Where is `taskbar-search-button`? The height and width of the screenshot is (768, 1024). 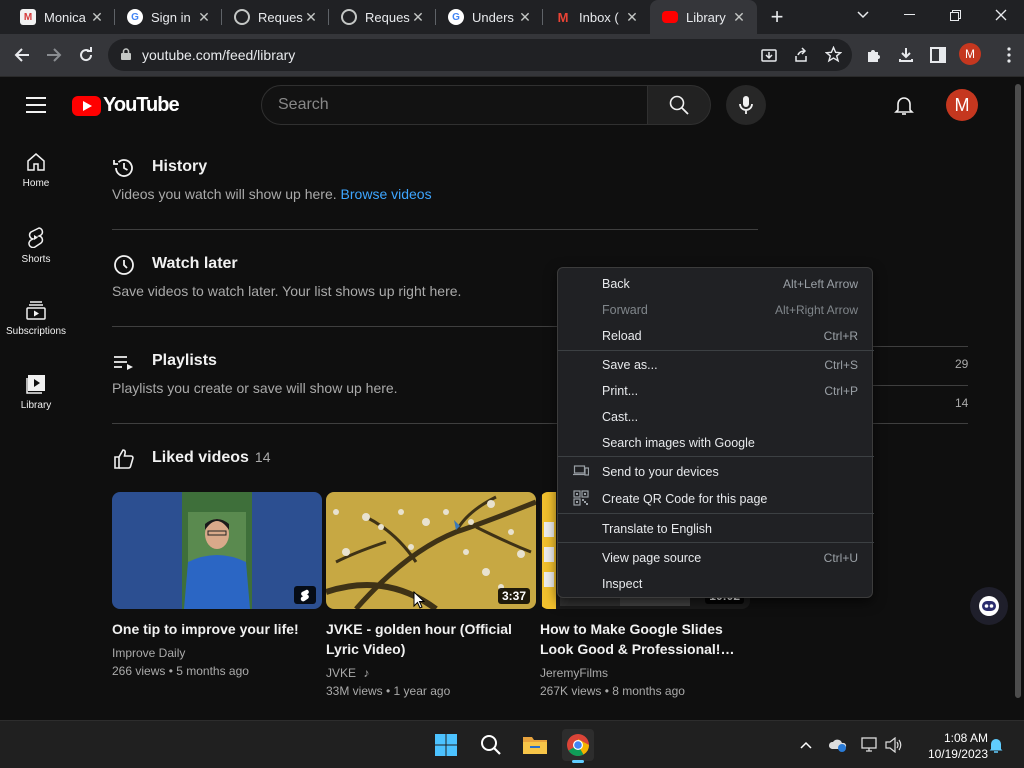
taskbar-search-button is located at coordinates (491, 745).